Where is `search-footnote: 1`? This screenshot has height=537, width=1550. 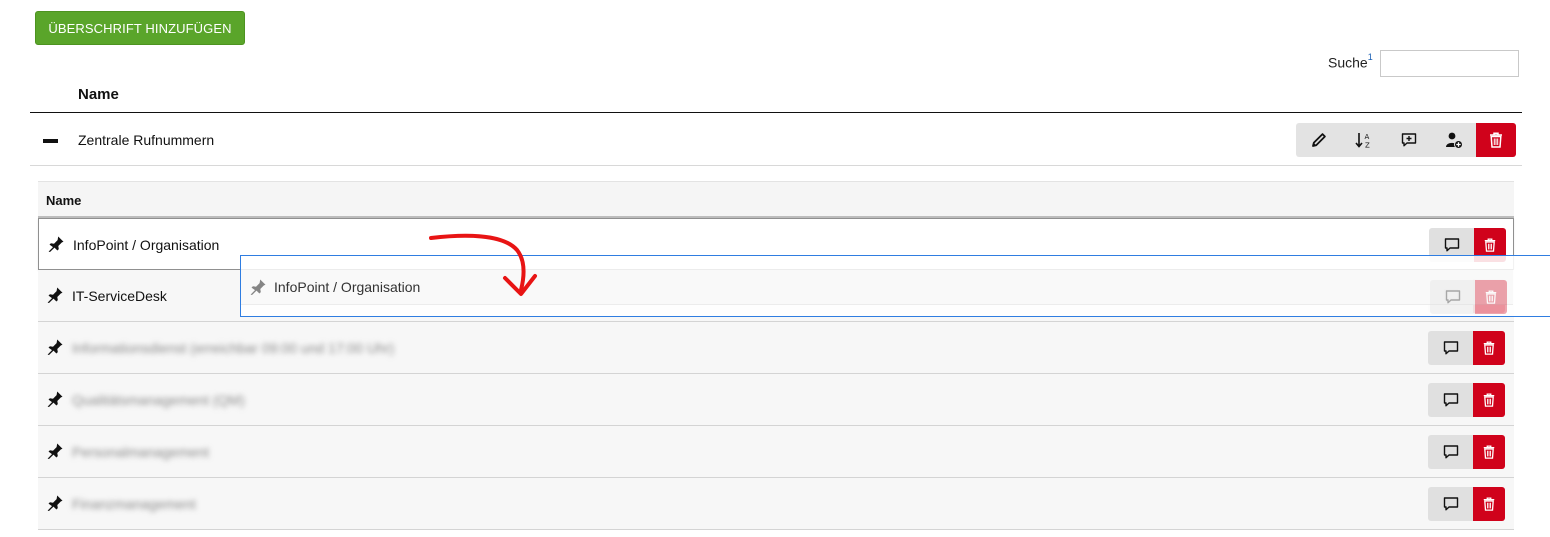
search-footnote: 1 is located at coordinates (1370, 57).